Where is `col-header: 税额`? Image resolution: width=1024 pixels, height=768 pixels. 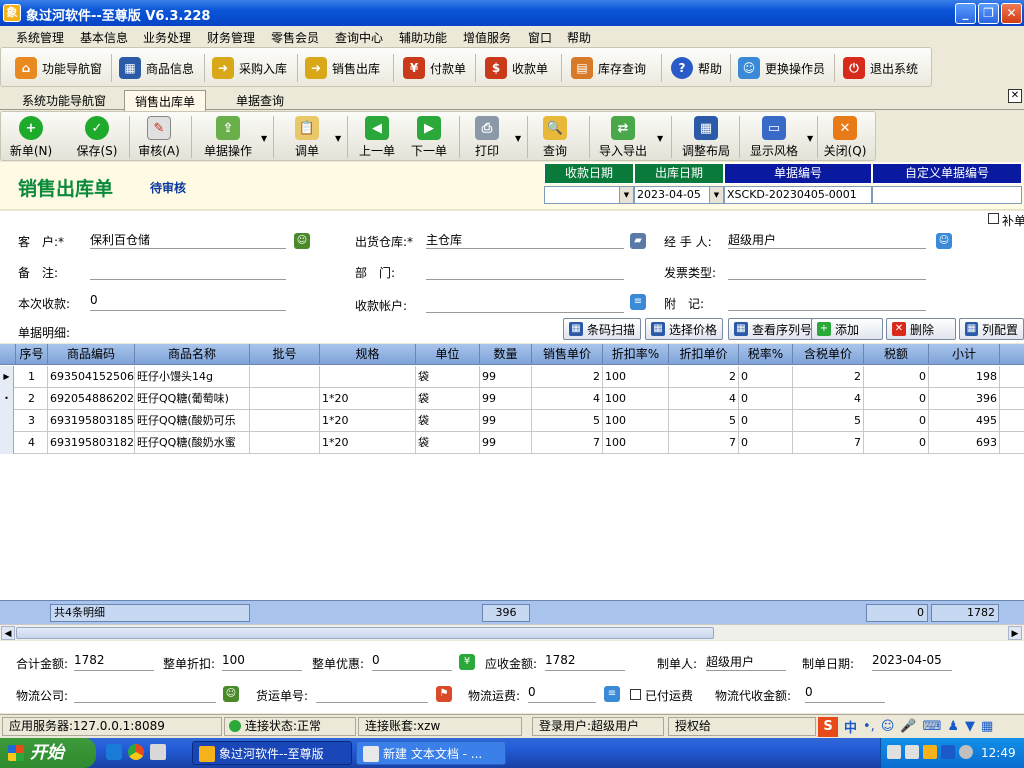
col-header: 税额 is located at coordinates (896, 354).